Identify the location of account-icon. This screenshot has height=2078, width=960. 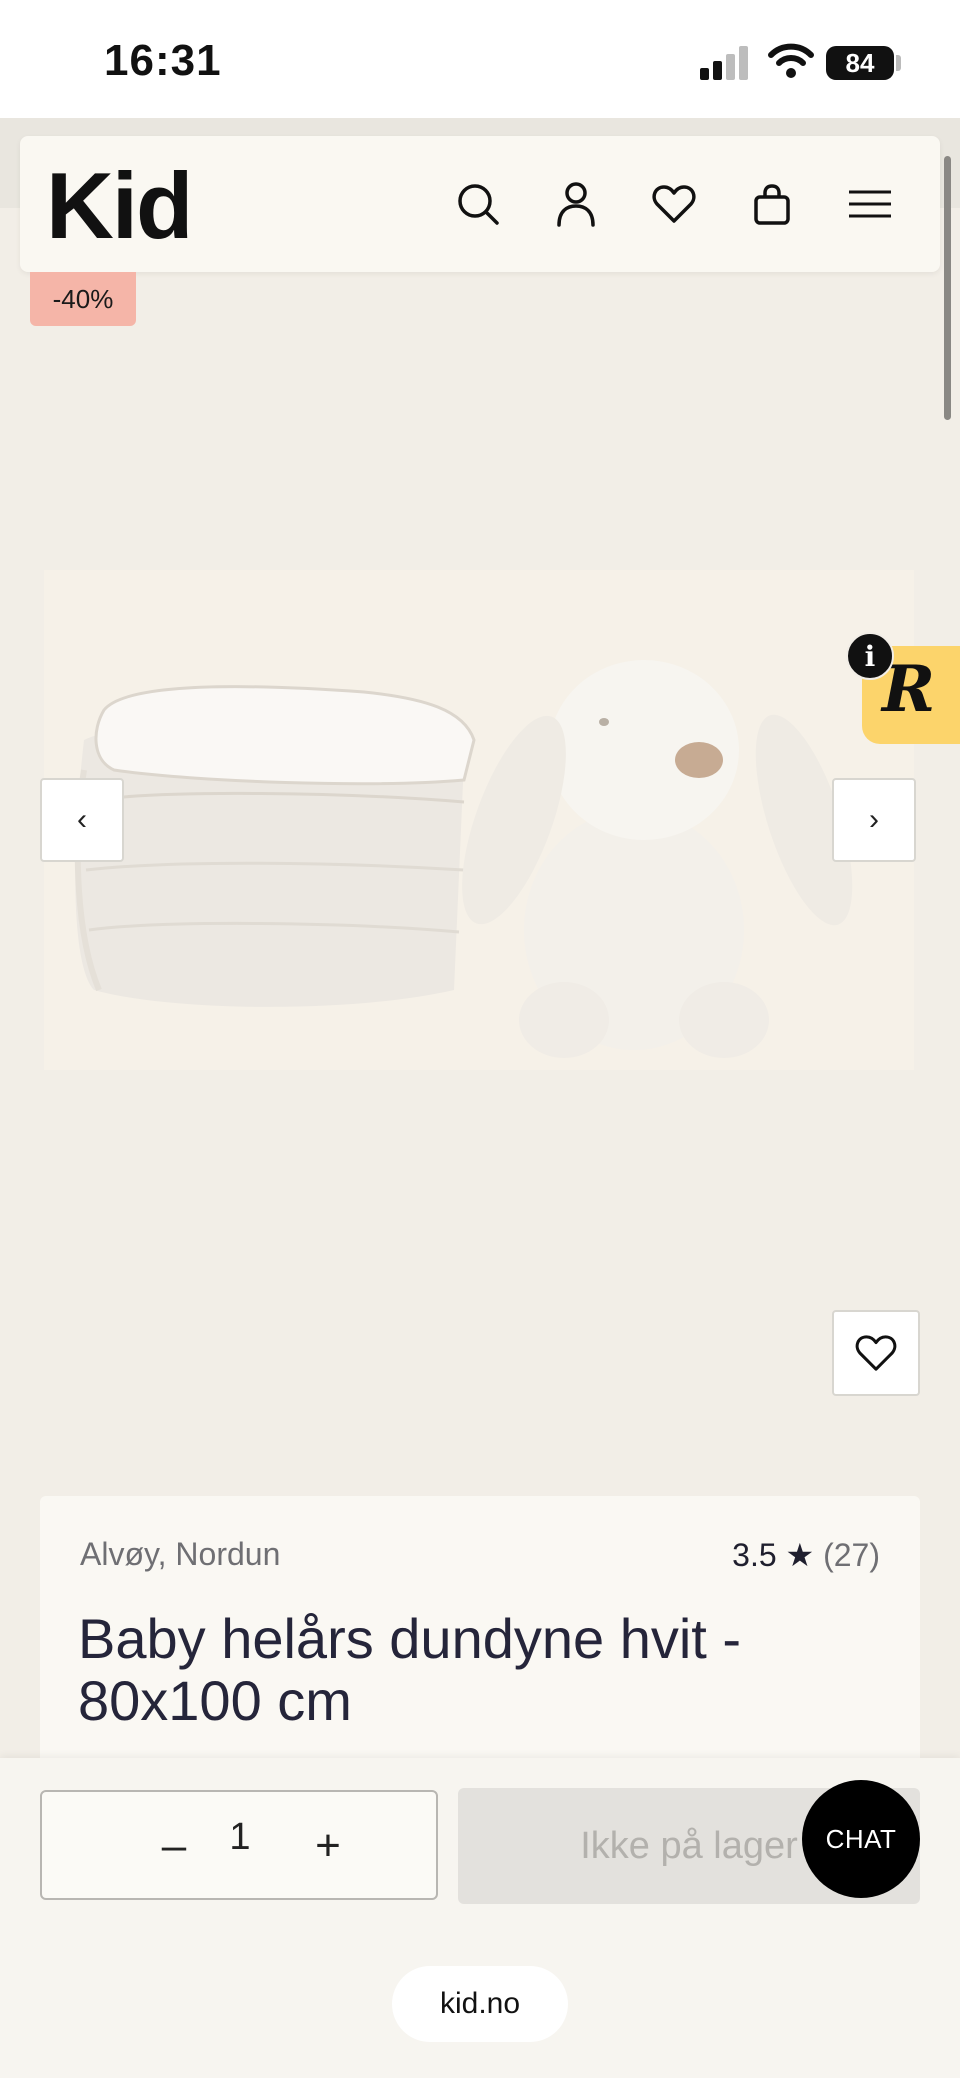
(576, 204).